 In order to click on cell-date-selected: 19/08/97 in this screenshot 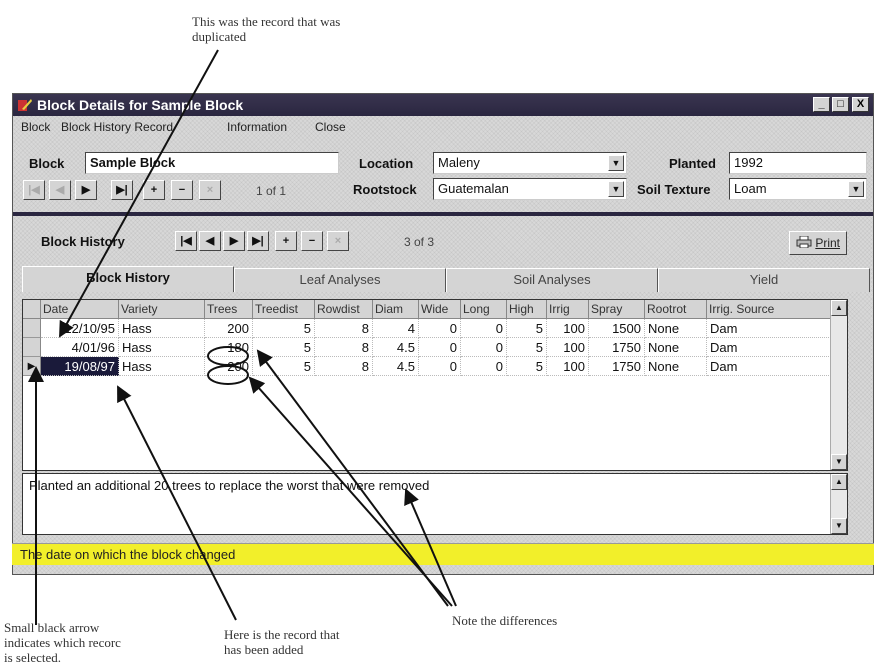, I will do `click(80, 366)`.